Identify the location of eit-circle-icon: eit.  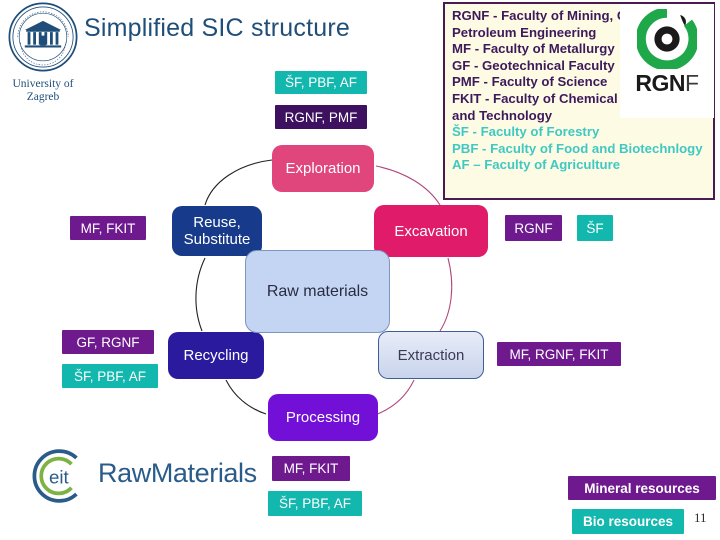
(55, 476).